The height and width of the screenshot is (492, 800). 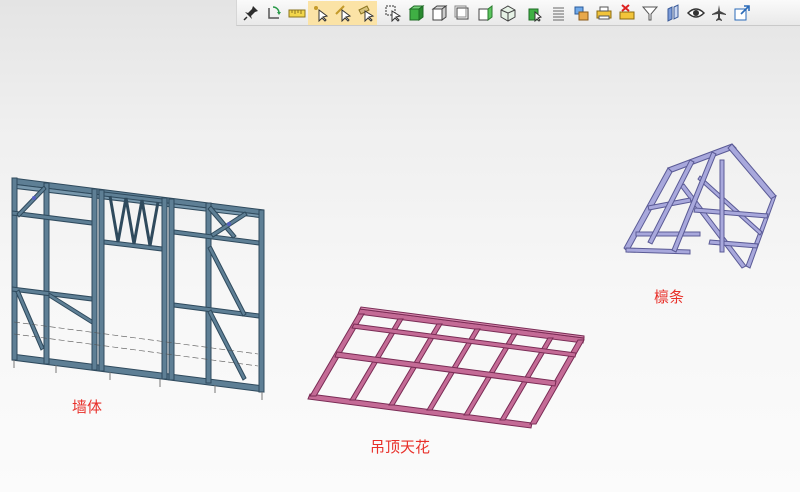 I want to click on purlin-frame-model, so click(x=700, y=206).